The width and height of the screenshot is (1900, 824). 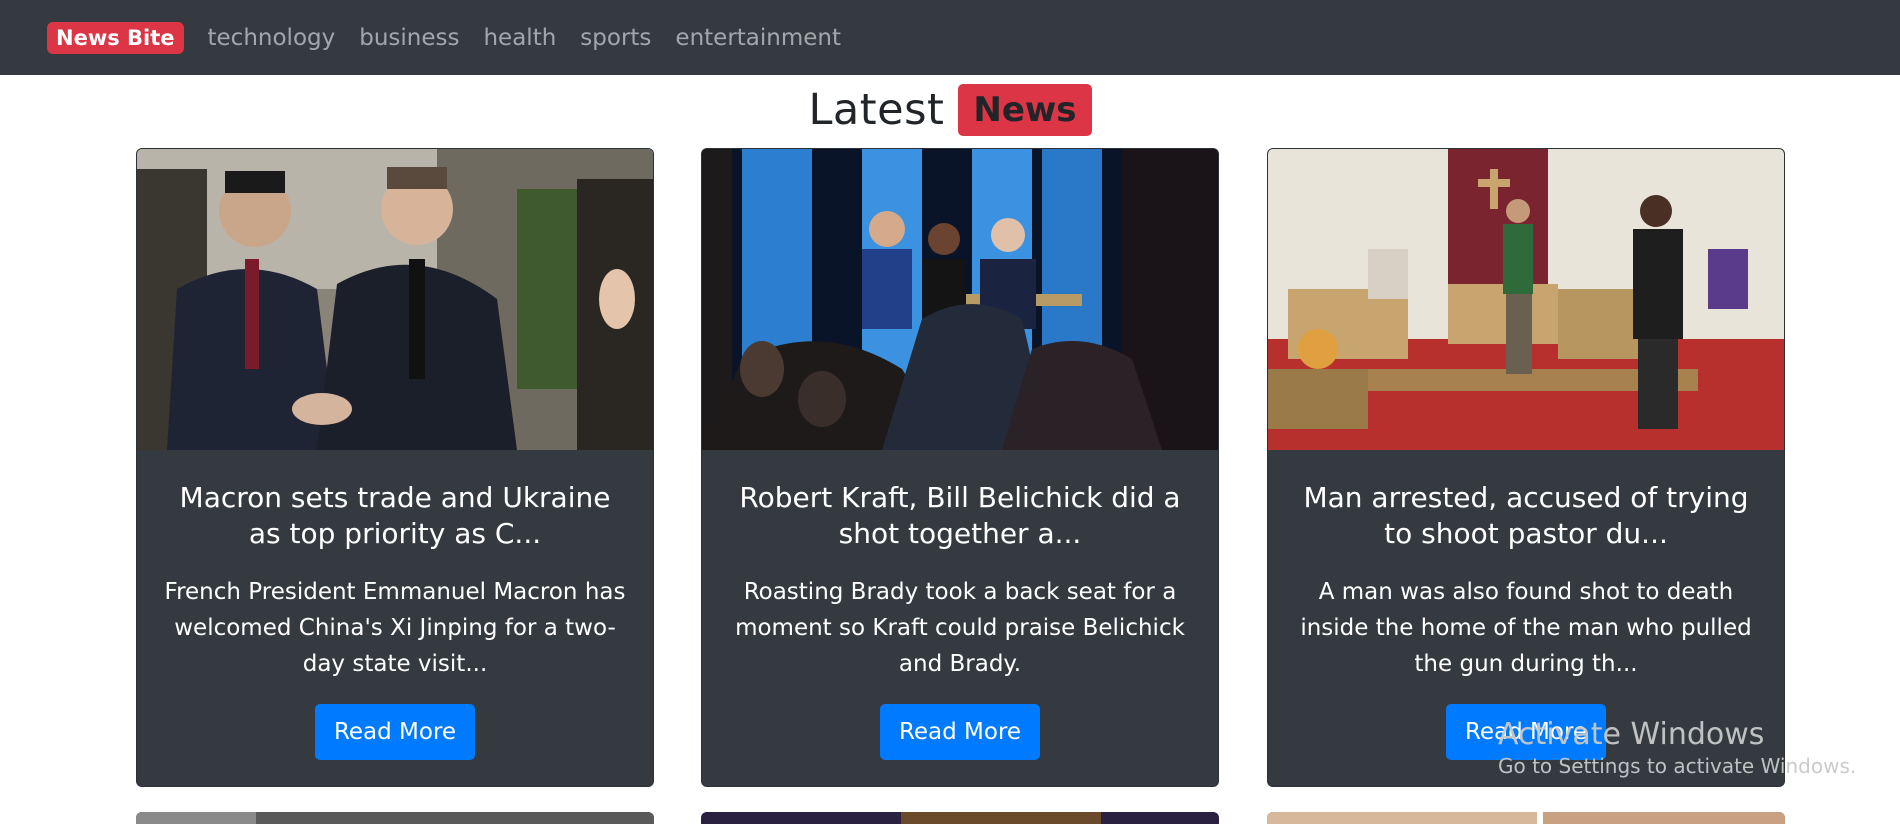 What do you see at coordinates (409, 38) in the screenshot?
I see `nav-link-business: business` at bounding box center [409, 38].